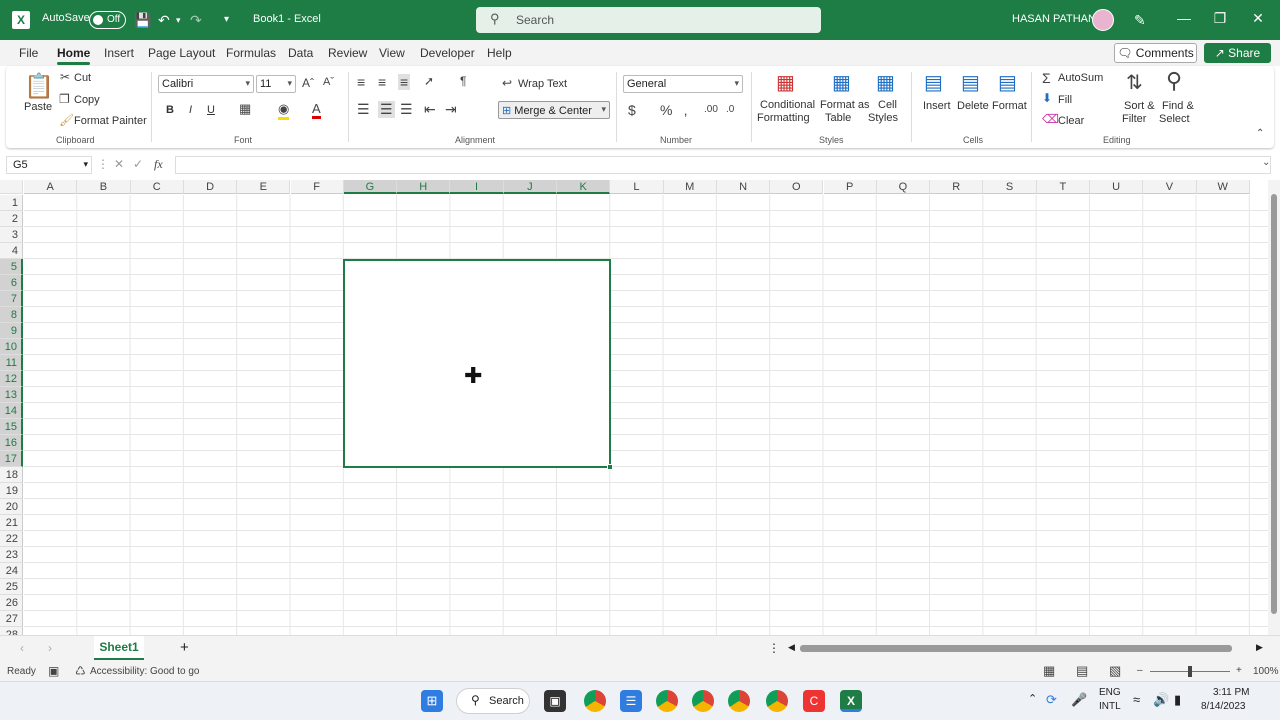 The width and height of the screenshot is (1280, 720). Describe the element at coordinates (49, 165) in the screenshot. I see `name-box: G5 ▾` at that location.